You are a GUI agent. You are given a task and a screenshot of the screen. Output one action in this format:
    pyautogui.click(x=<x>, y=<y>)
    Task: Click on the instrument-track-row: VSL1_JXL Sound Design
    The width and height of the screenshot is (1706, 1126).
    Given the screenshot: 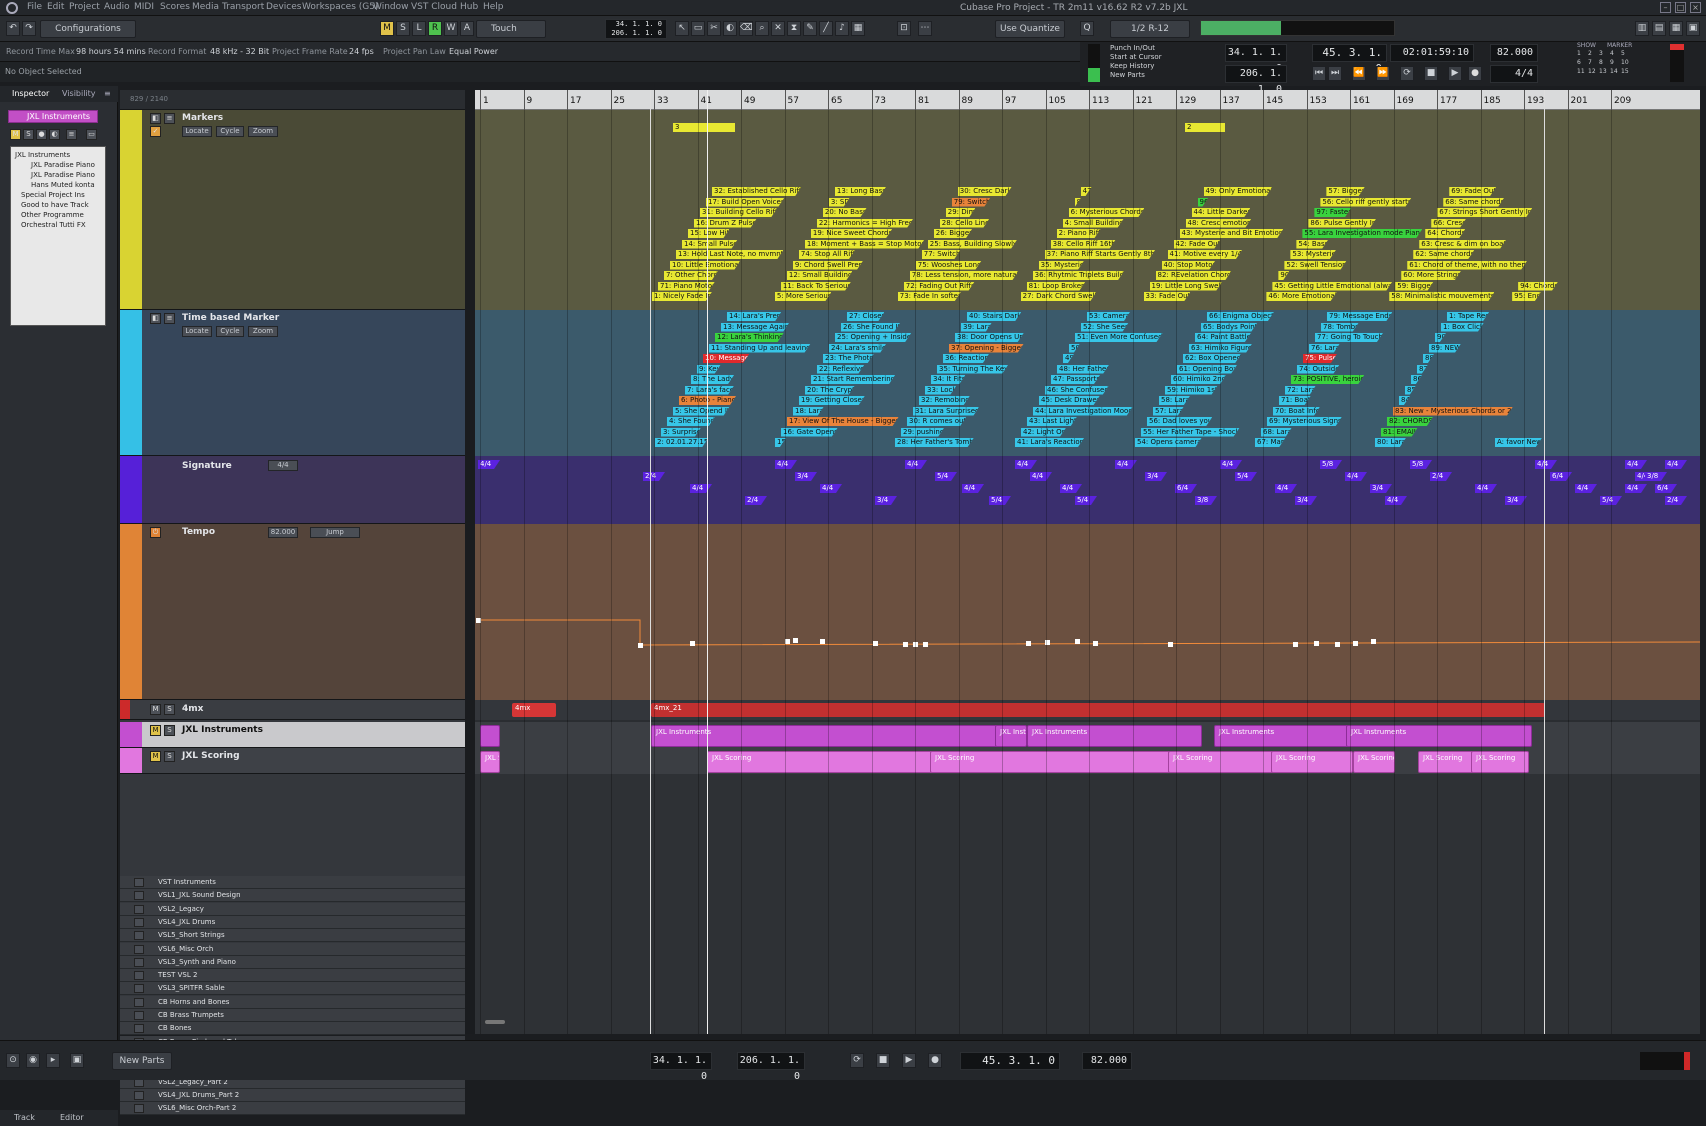 What is the action you would take?
    pyautogui.click(x=292, y=896)
    